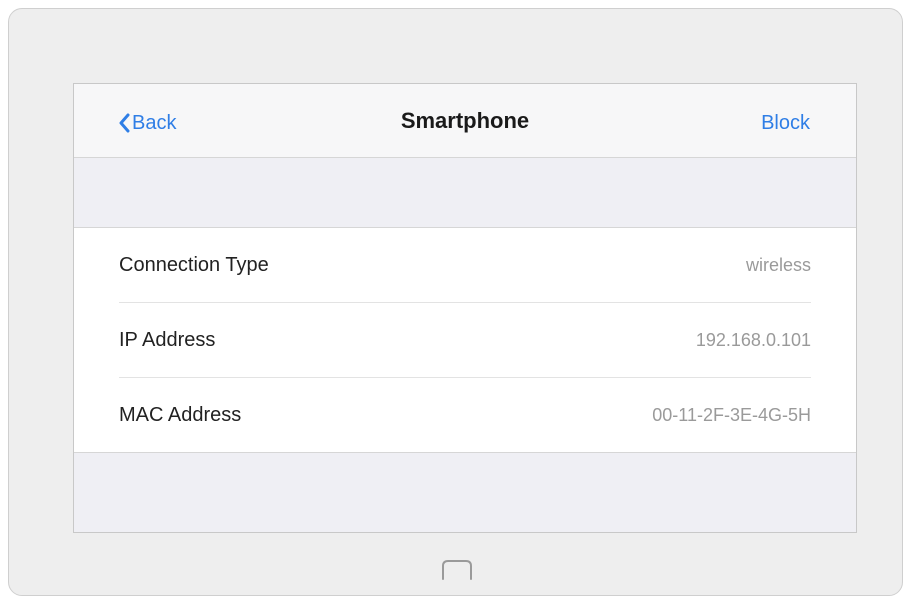 The height and width of the screenshot is (604, 911). I want to click on page-title: Smartphone, so click(465, 120).